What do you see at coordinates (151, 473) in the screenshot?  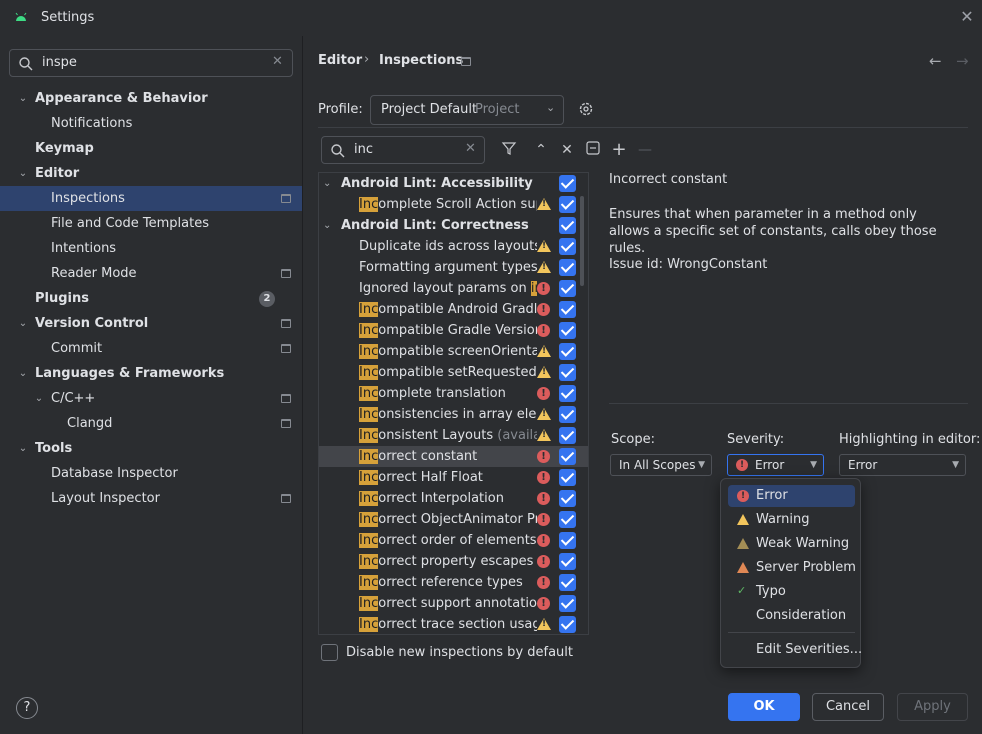 I see `sidebar-item-database-inspector: Database Inspector` at bounding box center [151, 473].